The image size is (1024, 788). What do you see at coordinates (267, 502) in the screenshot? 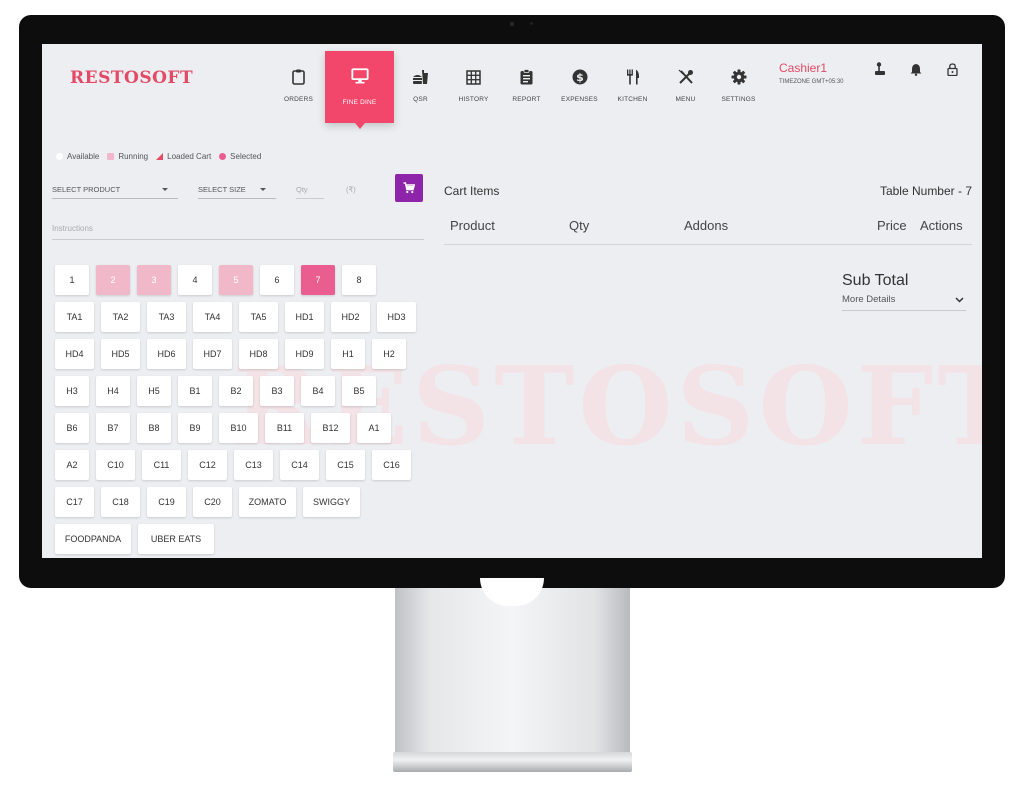
I see `table-button-zomato: ZOMATO` at bounding box center [267, 502].